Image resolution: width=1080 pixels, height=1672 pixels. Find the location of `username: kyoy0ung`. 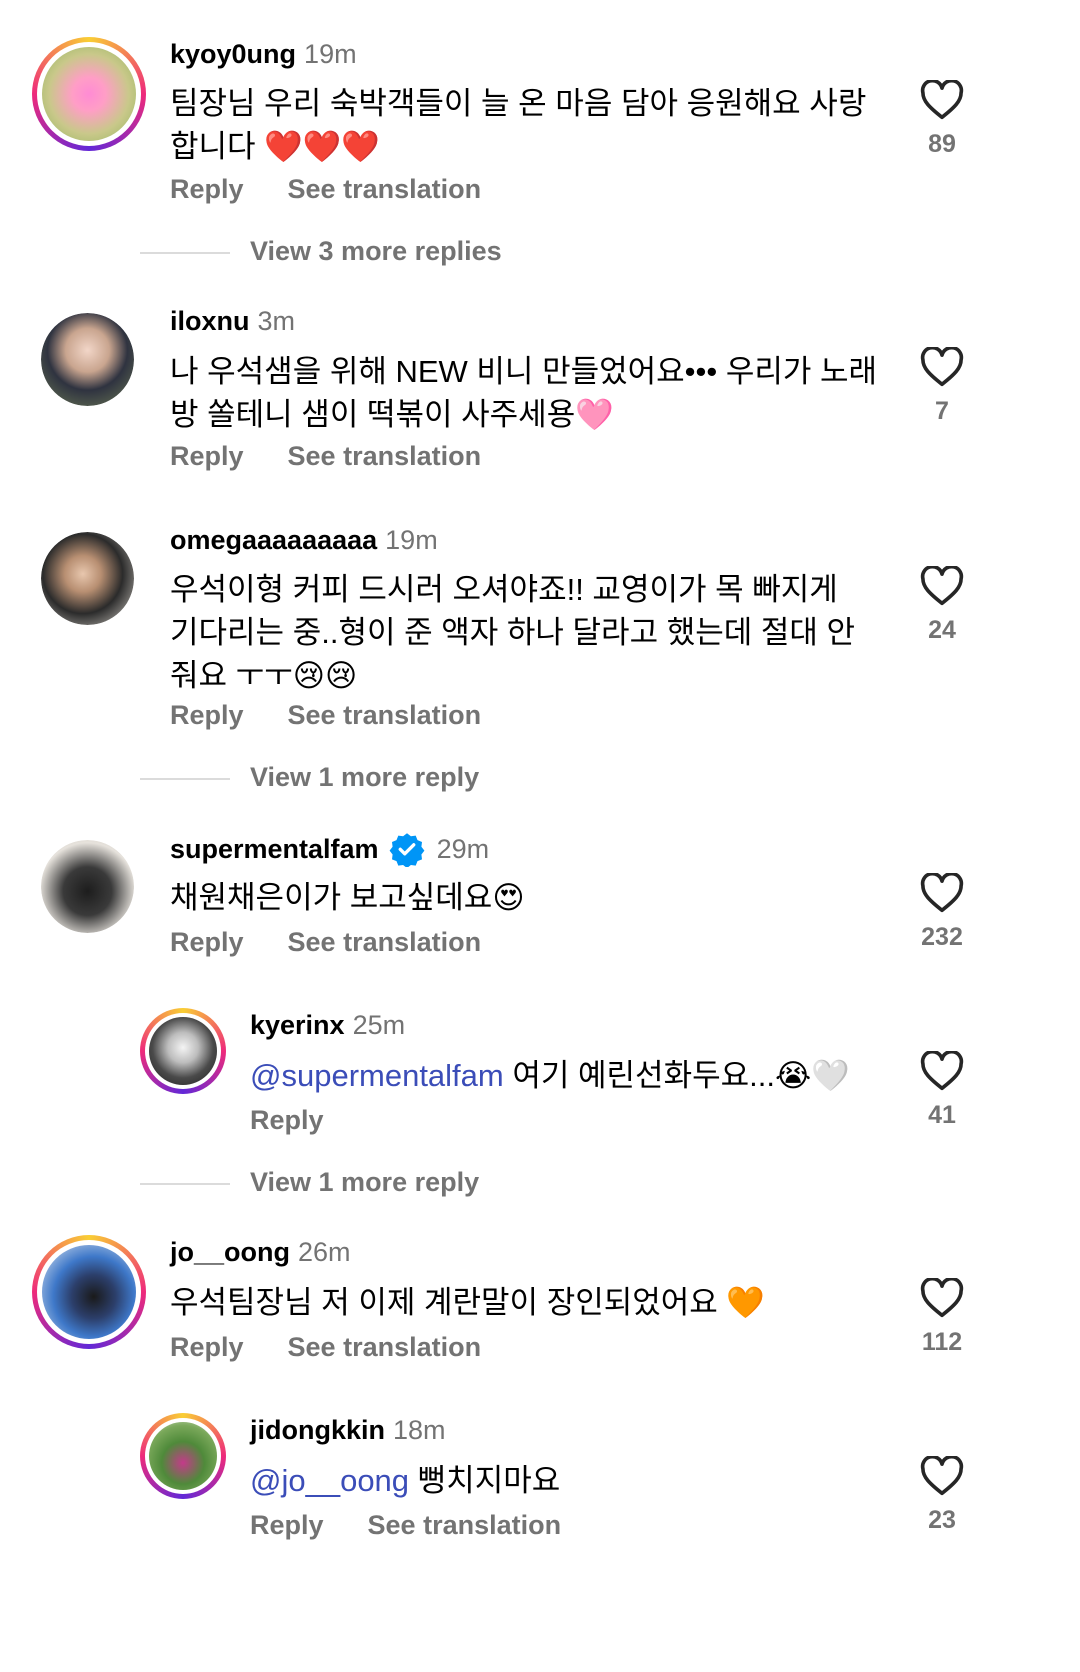

username: kyoy0ung is located at coordinates (233, 54).